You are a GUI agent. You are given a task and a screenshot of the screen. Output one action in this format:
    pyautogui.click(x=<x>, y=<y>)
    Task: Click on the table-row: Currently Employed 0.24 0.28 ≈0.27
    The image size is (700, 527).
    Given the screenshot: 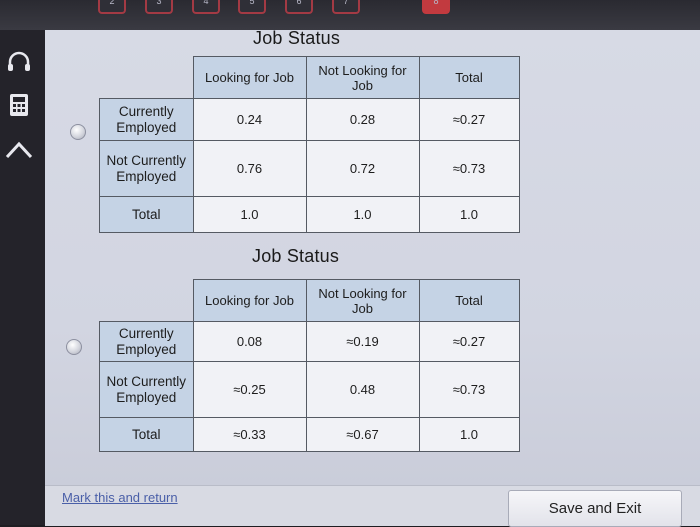 What is the action you would take?
    pyautogui.click(x=309, y=119)
    